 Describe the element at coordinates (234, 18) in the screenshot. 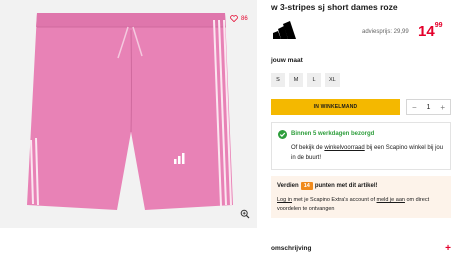

I see `heart-icon` at that location.